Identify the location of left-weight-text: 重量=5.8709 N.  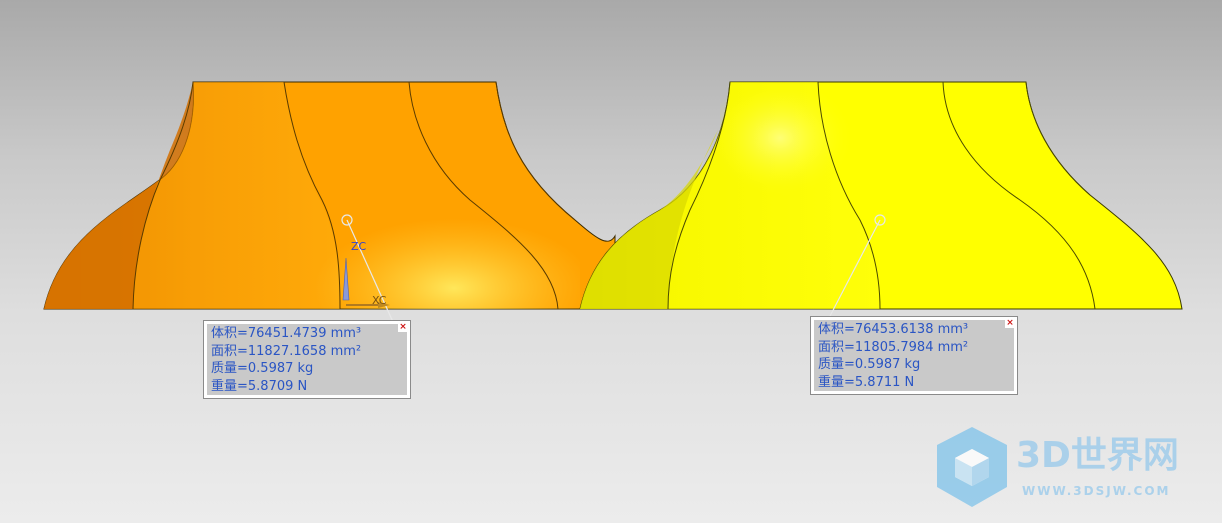
(259, 386).